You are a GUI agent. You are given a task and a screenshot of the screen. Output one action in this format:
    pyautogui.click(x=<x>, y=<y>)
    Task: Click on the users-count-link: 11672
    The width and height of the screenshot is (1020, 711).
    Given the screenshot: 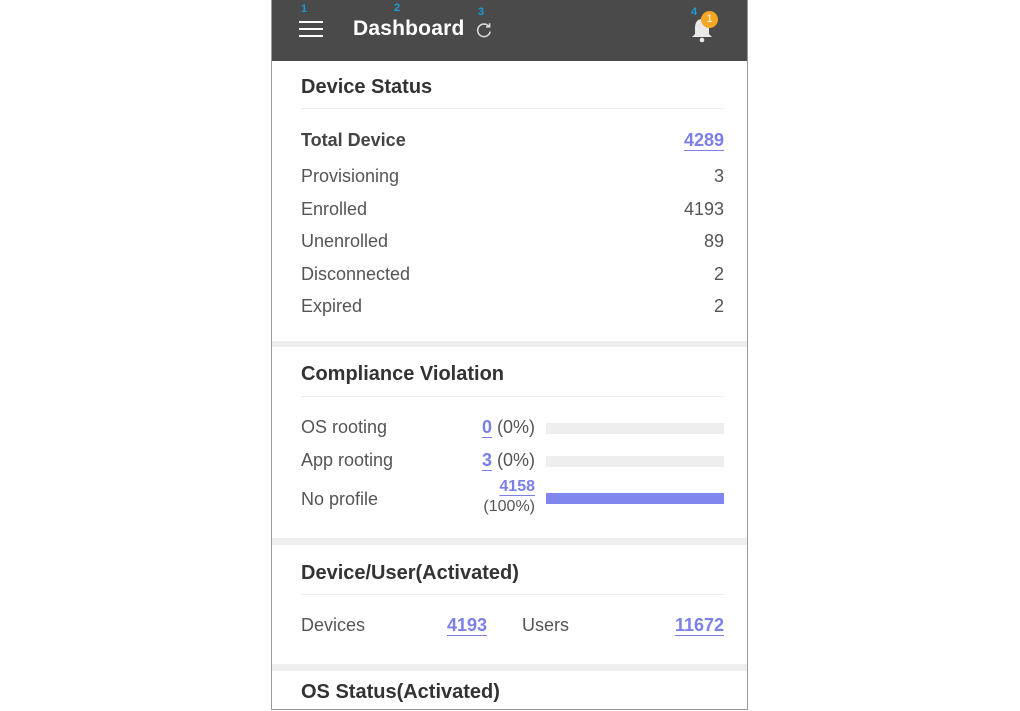 What is the action you would take?
    pyautogui.click(x=699, y=625)
    